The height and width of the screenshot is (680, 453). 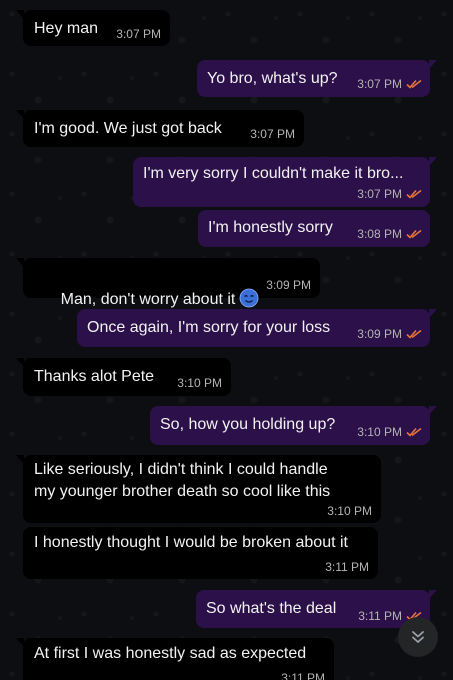 I want to click on scroll-to-bottom-button, so click(x=418, y=637).